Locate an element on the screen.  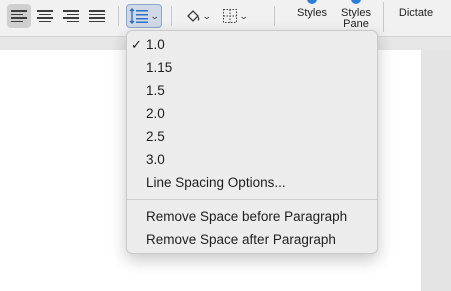
align-left-icon is located at coordinates (19, 16).